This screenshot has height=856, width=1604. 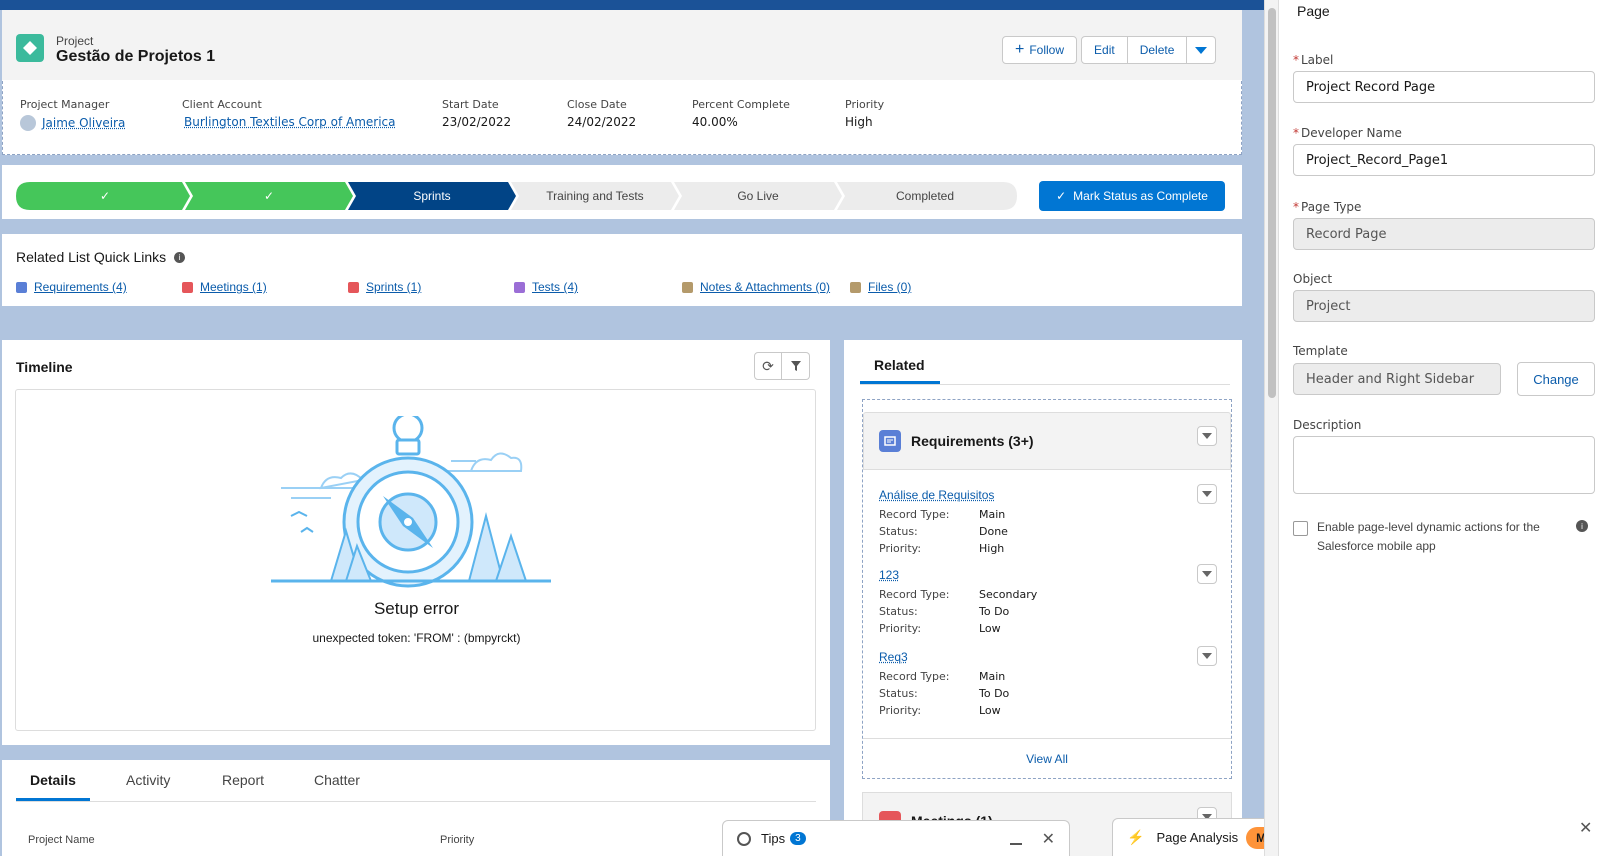 I want to click on requirement-link: Req3, so click(x=893, y=657).